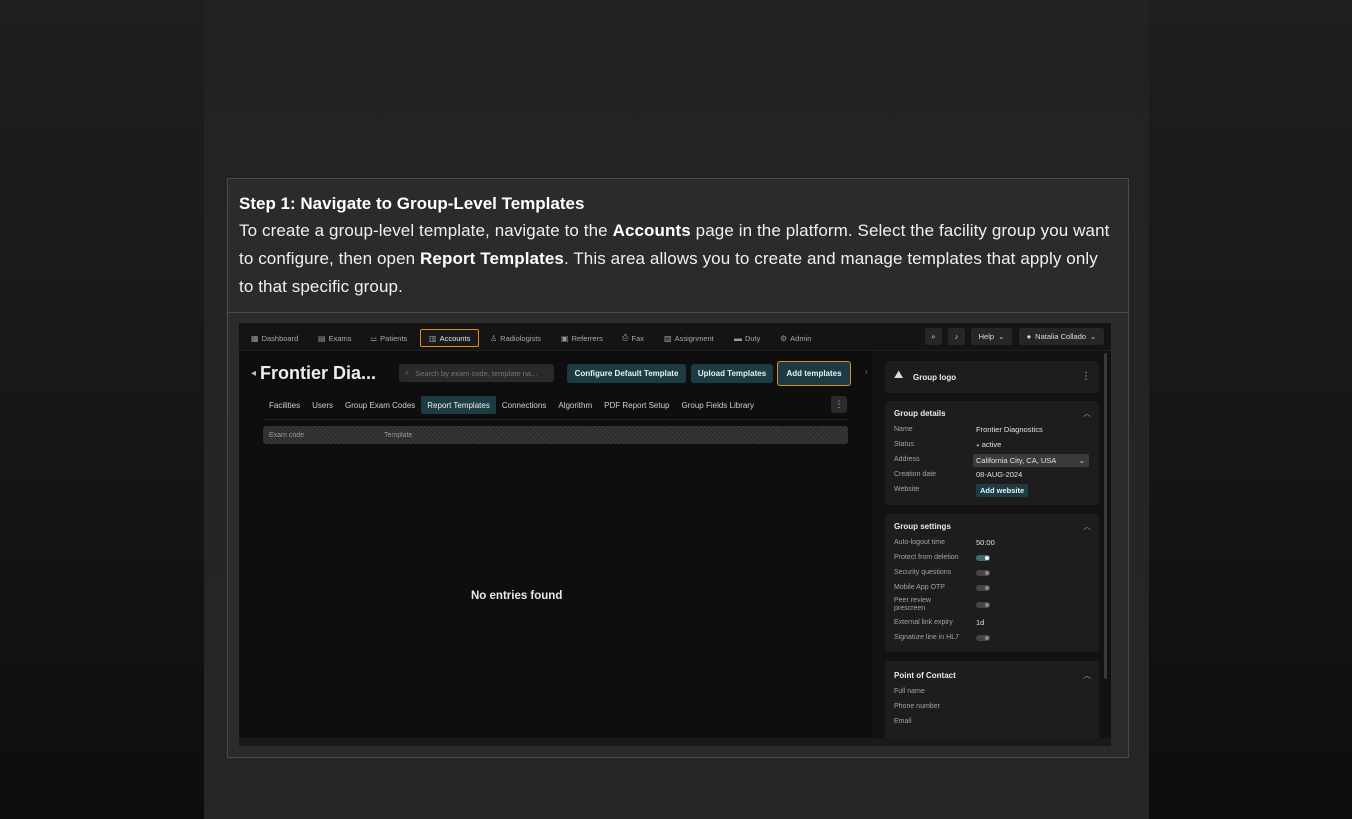  What do you see at coordinates (280, 338) in the screenshot?
I see `nav-label: Dashboard` at bounding box center [280, 338].